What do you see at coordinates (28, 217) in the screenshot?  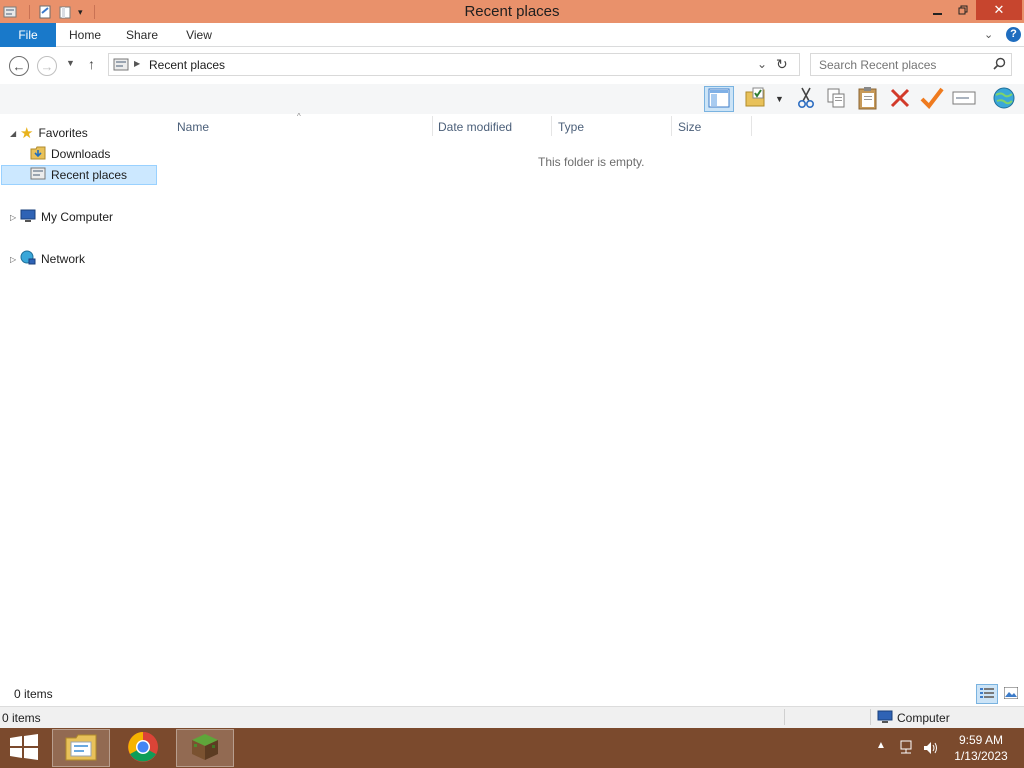 I see `computer-icon` at bounding box center [28, 217].